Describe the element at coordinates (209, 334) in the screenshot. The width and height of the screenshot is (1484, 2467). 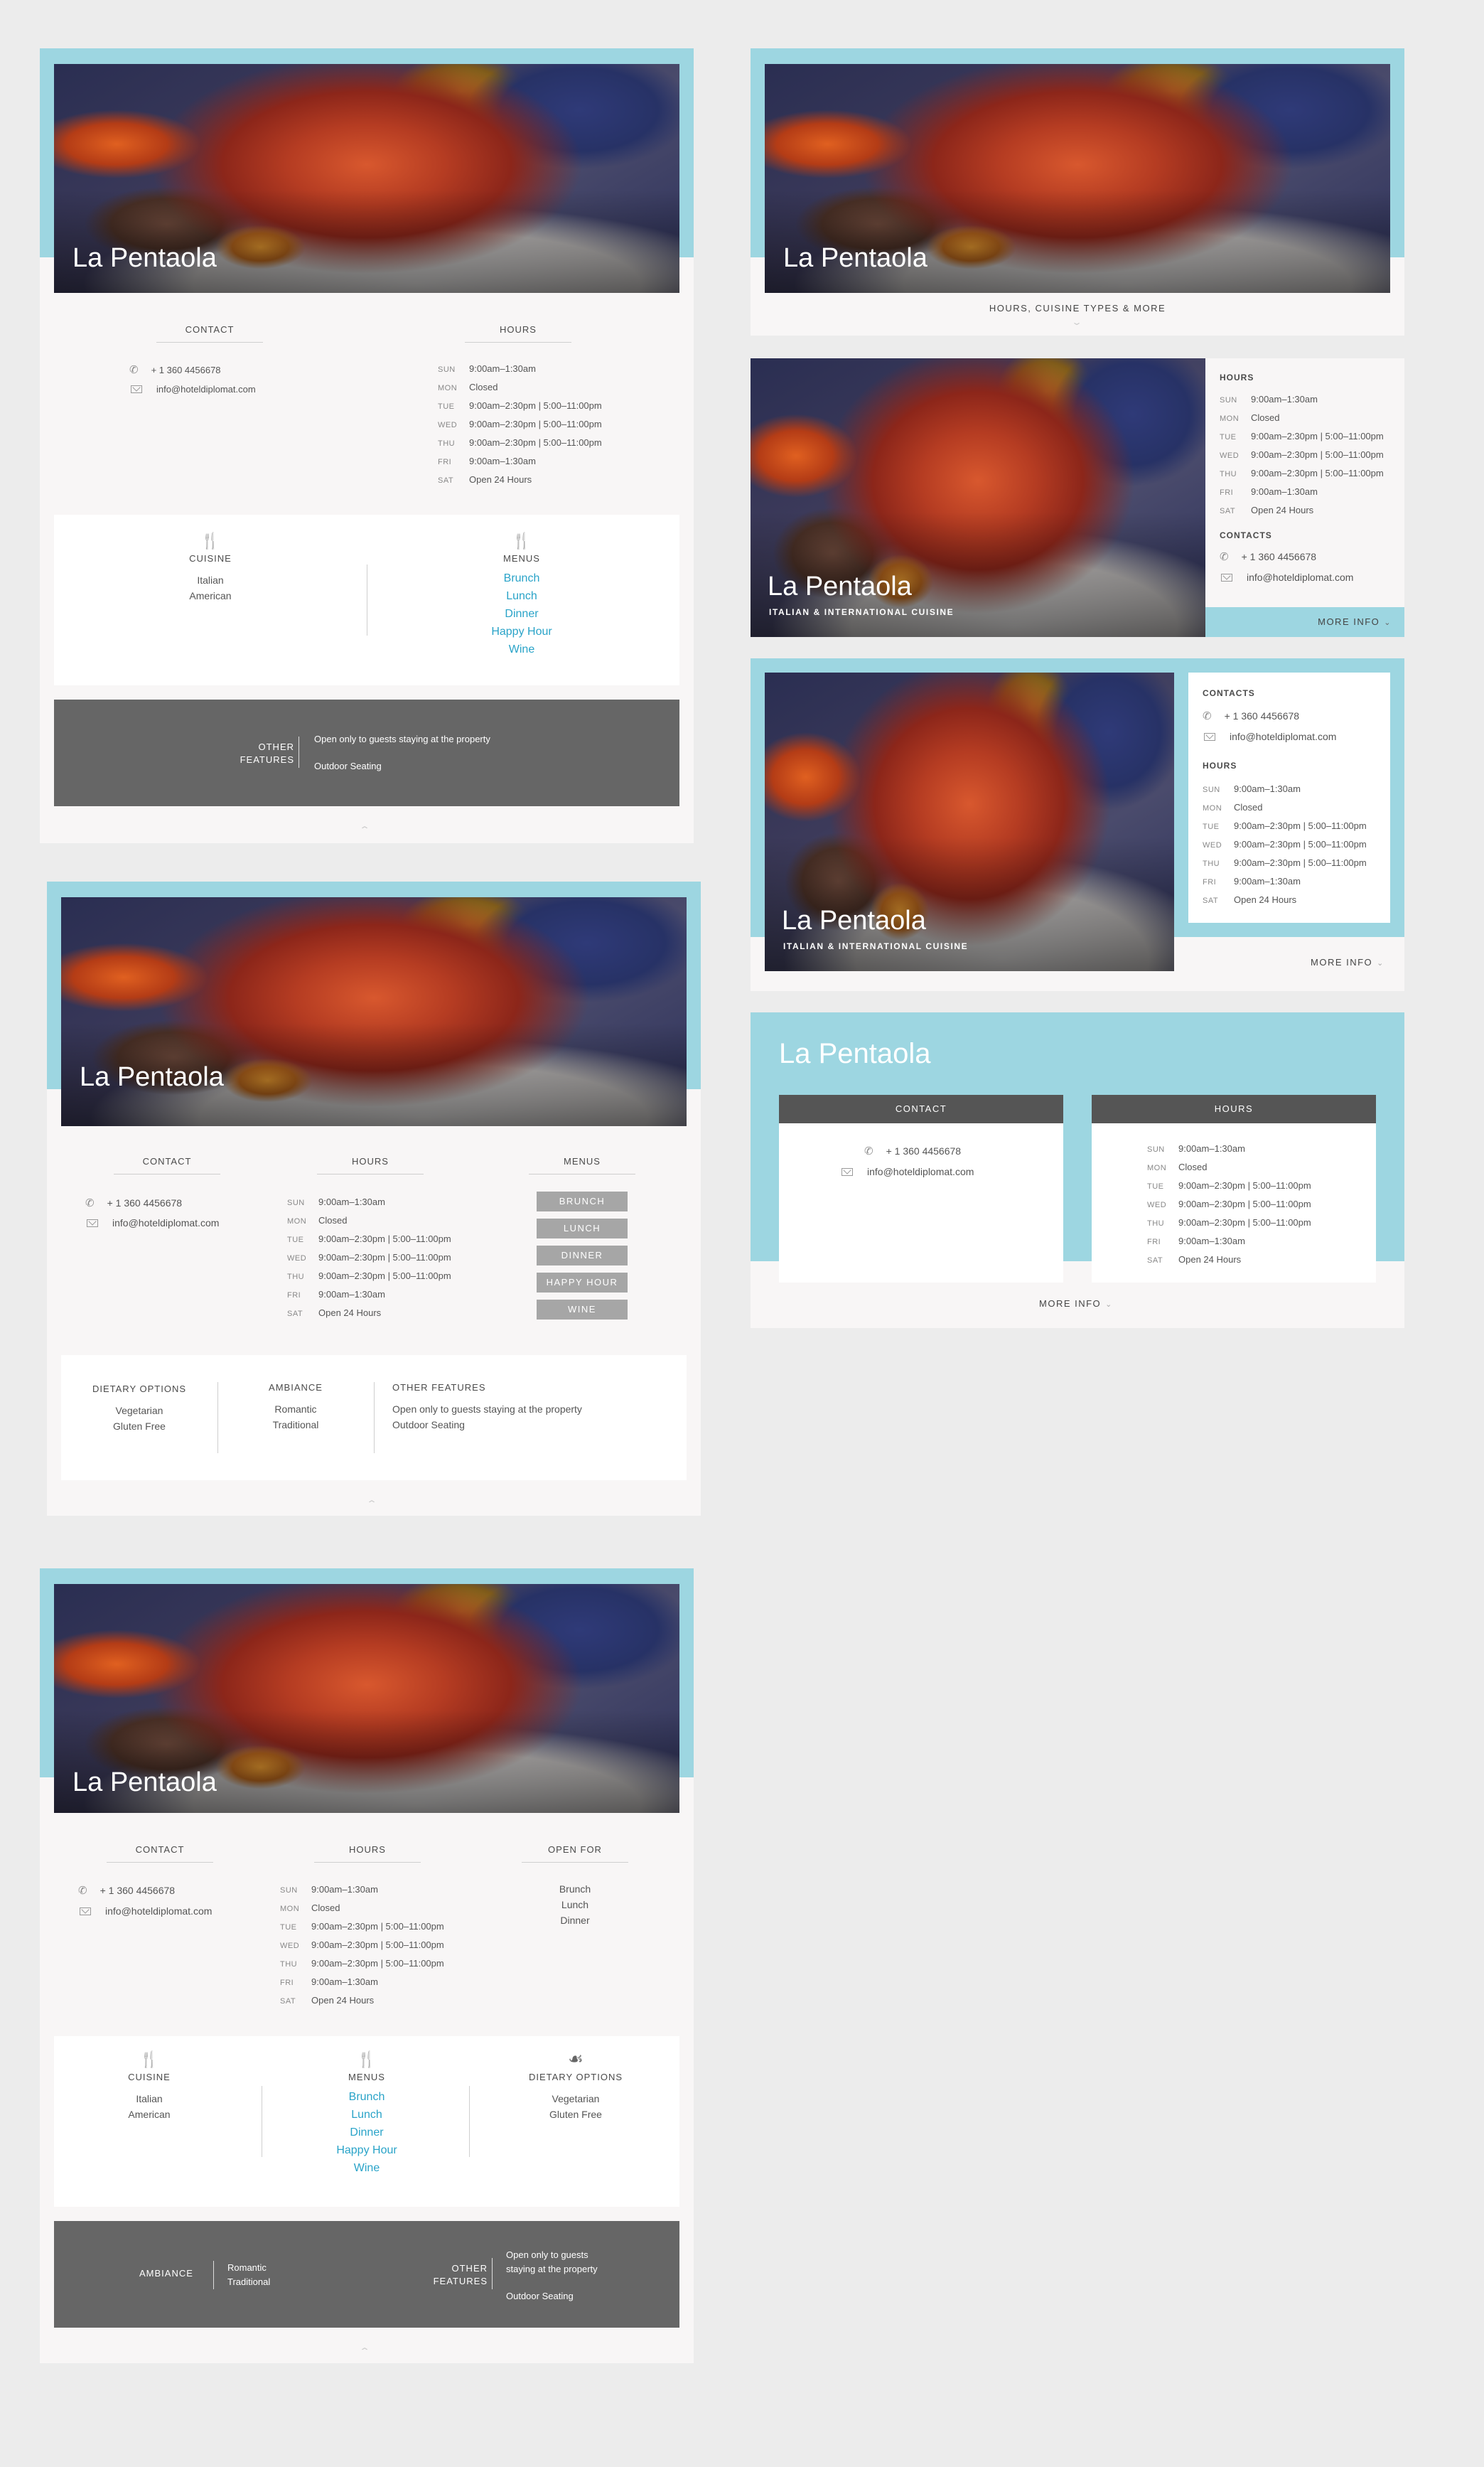
I see `contact-heading: CONTACT` at that location.